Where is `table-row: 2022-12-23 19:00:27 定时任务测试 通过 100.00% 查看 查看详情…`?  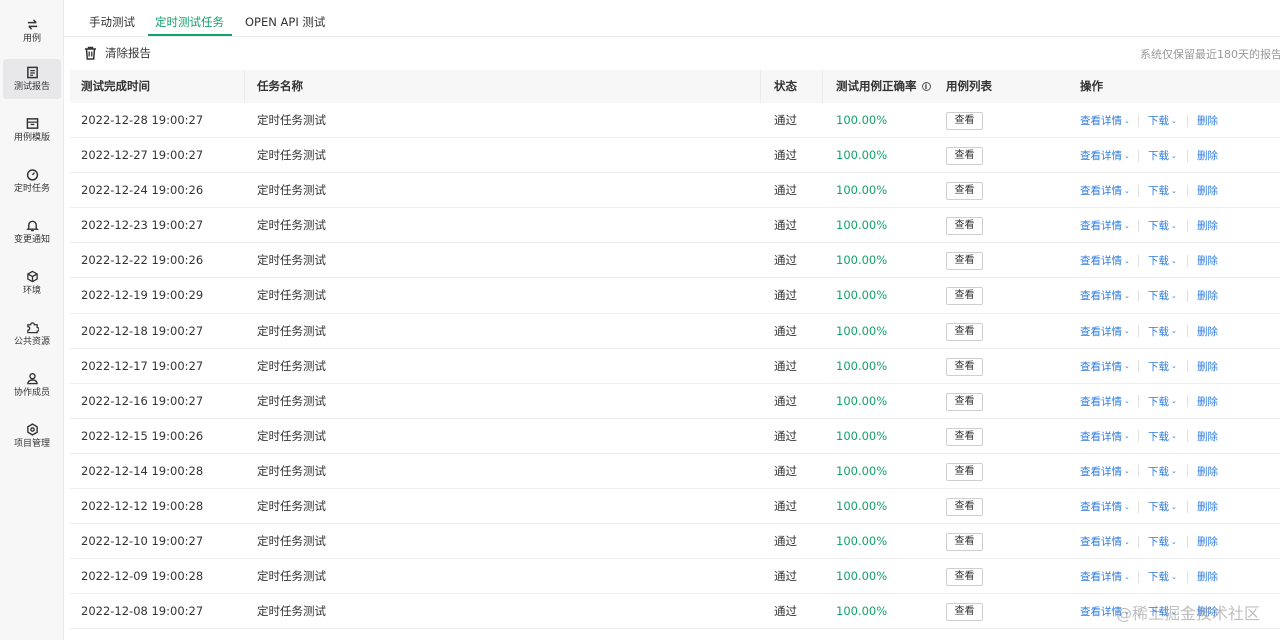
table-row: 2022-12-23 19:00:27 定时任务测试 通过 100.00% 查看 查看详情… is located at coordinates (675, 226).